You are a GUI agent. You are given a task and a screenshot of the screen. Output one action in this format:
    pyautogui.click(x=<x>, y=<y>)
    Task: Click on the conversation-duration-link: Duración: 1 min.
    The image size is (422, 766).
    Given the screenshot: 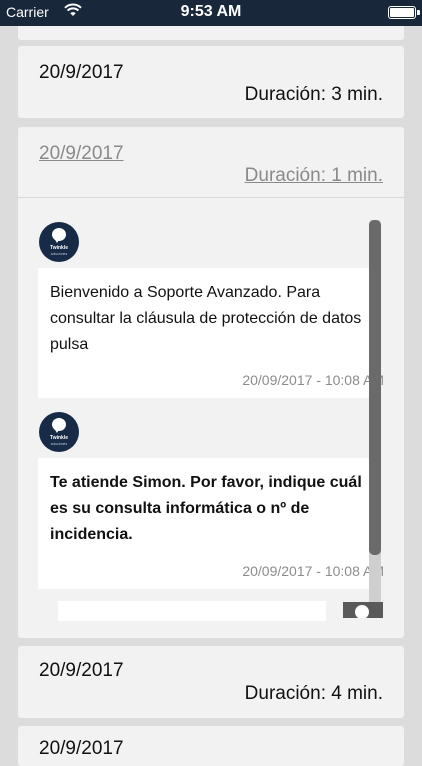 What is the action you would take?
    pyautogui.click(x=314, y=176)
    